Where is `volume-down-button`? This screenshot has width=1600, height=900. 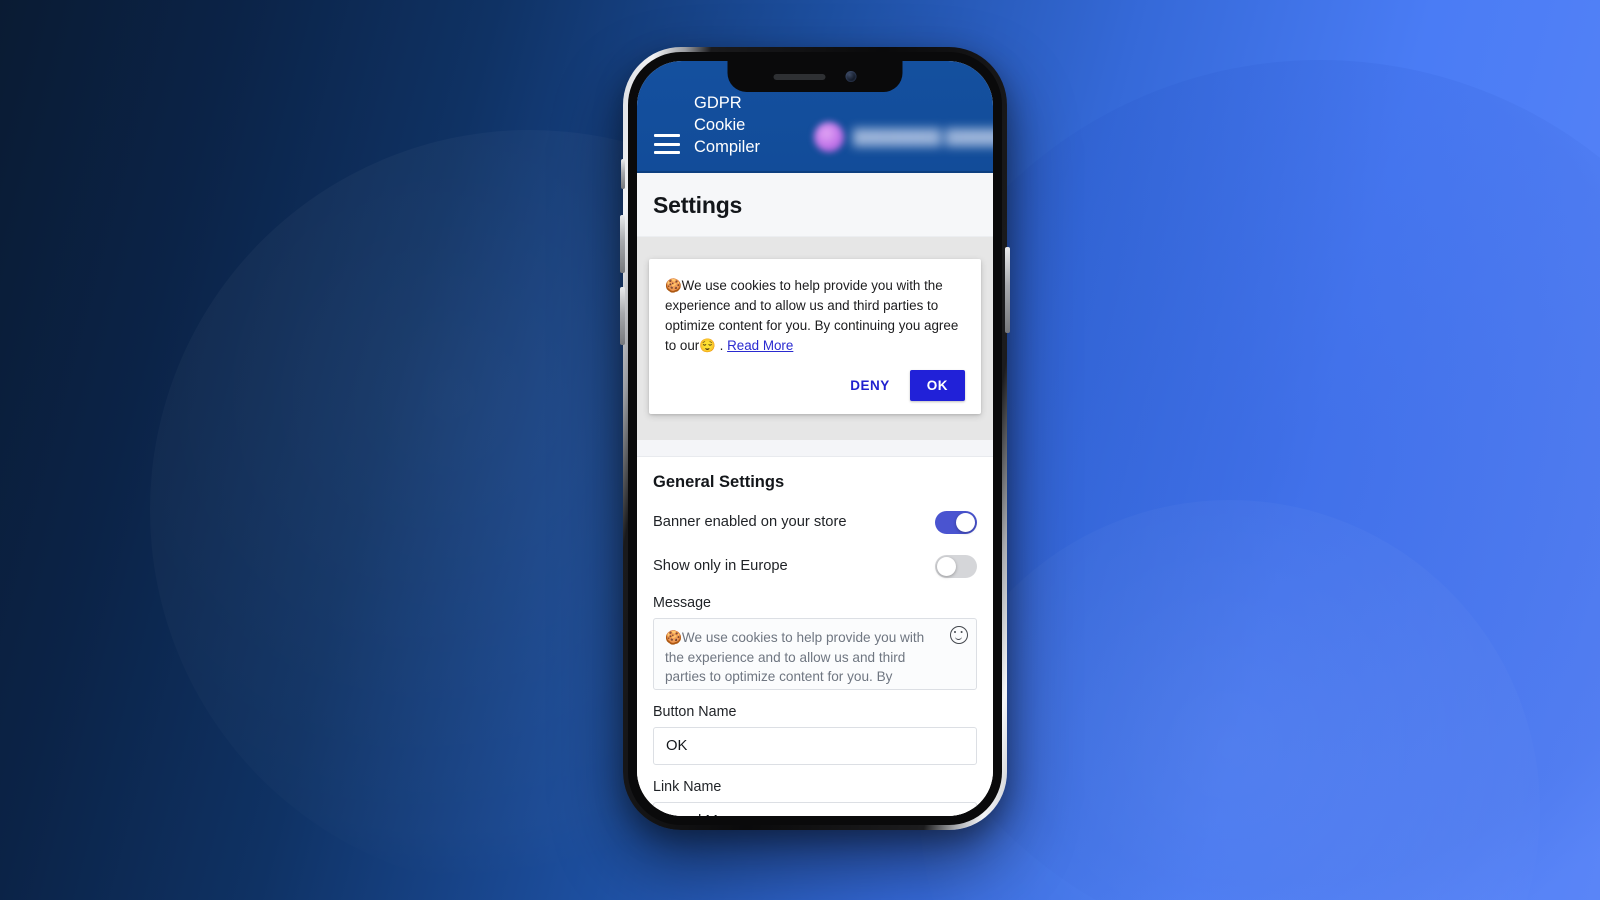
volume-down-button is located at coordinates (622, 316).